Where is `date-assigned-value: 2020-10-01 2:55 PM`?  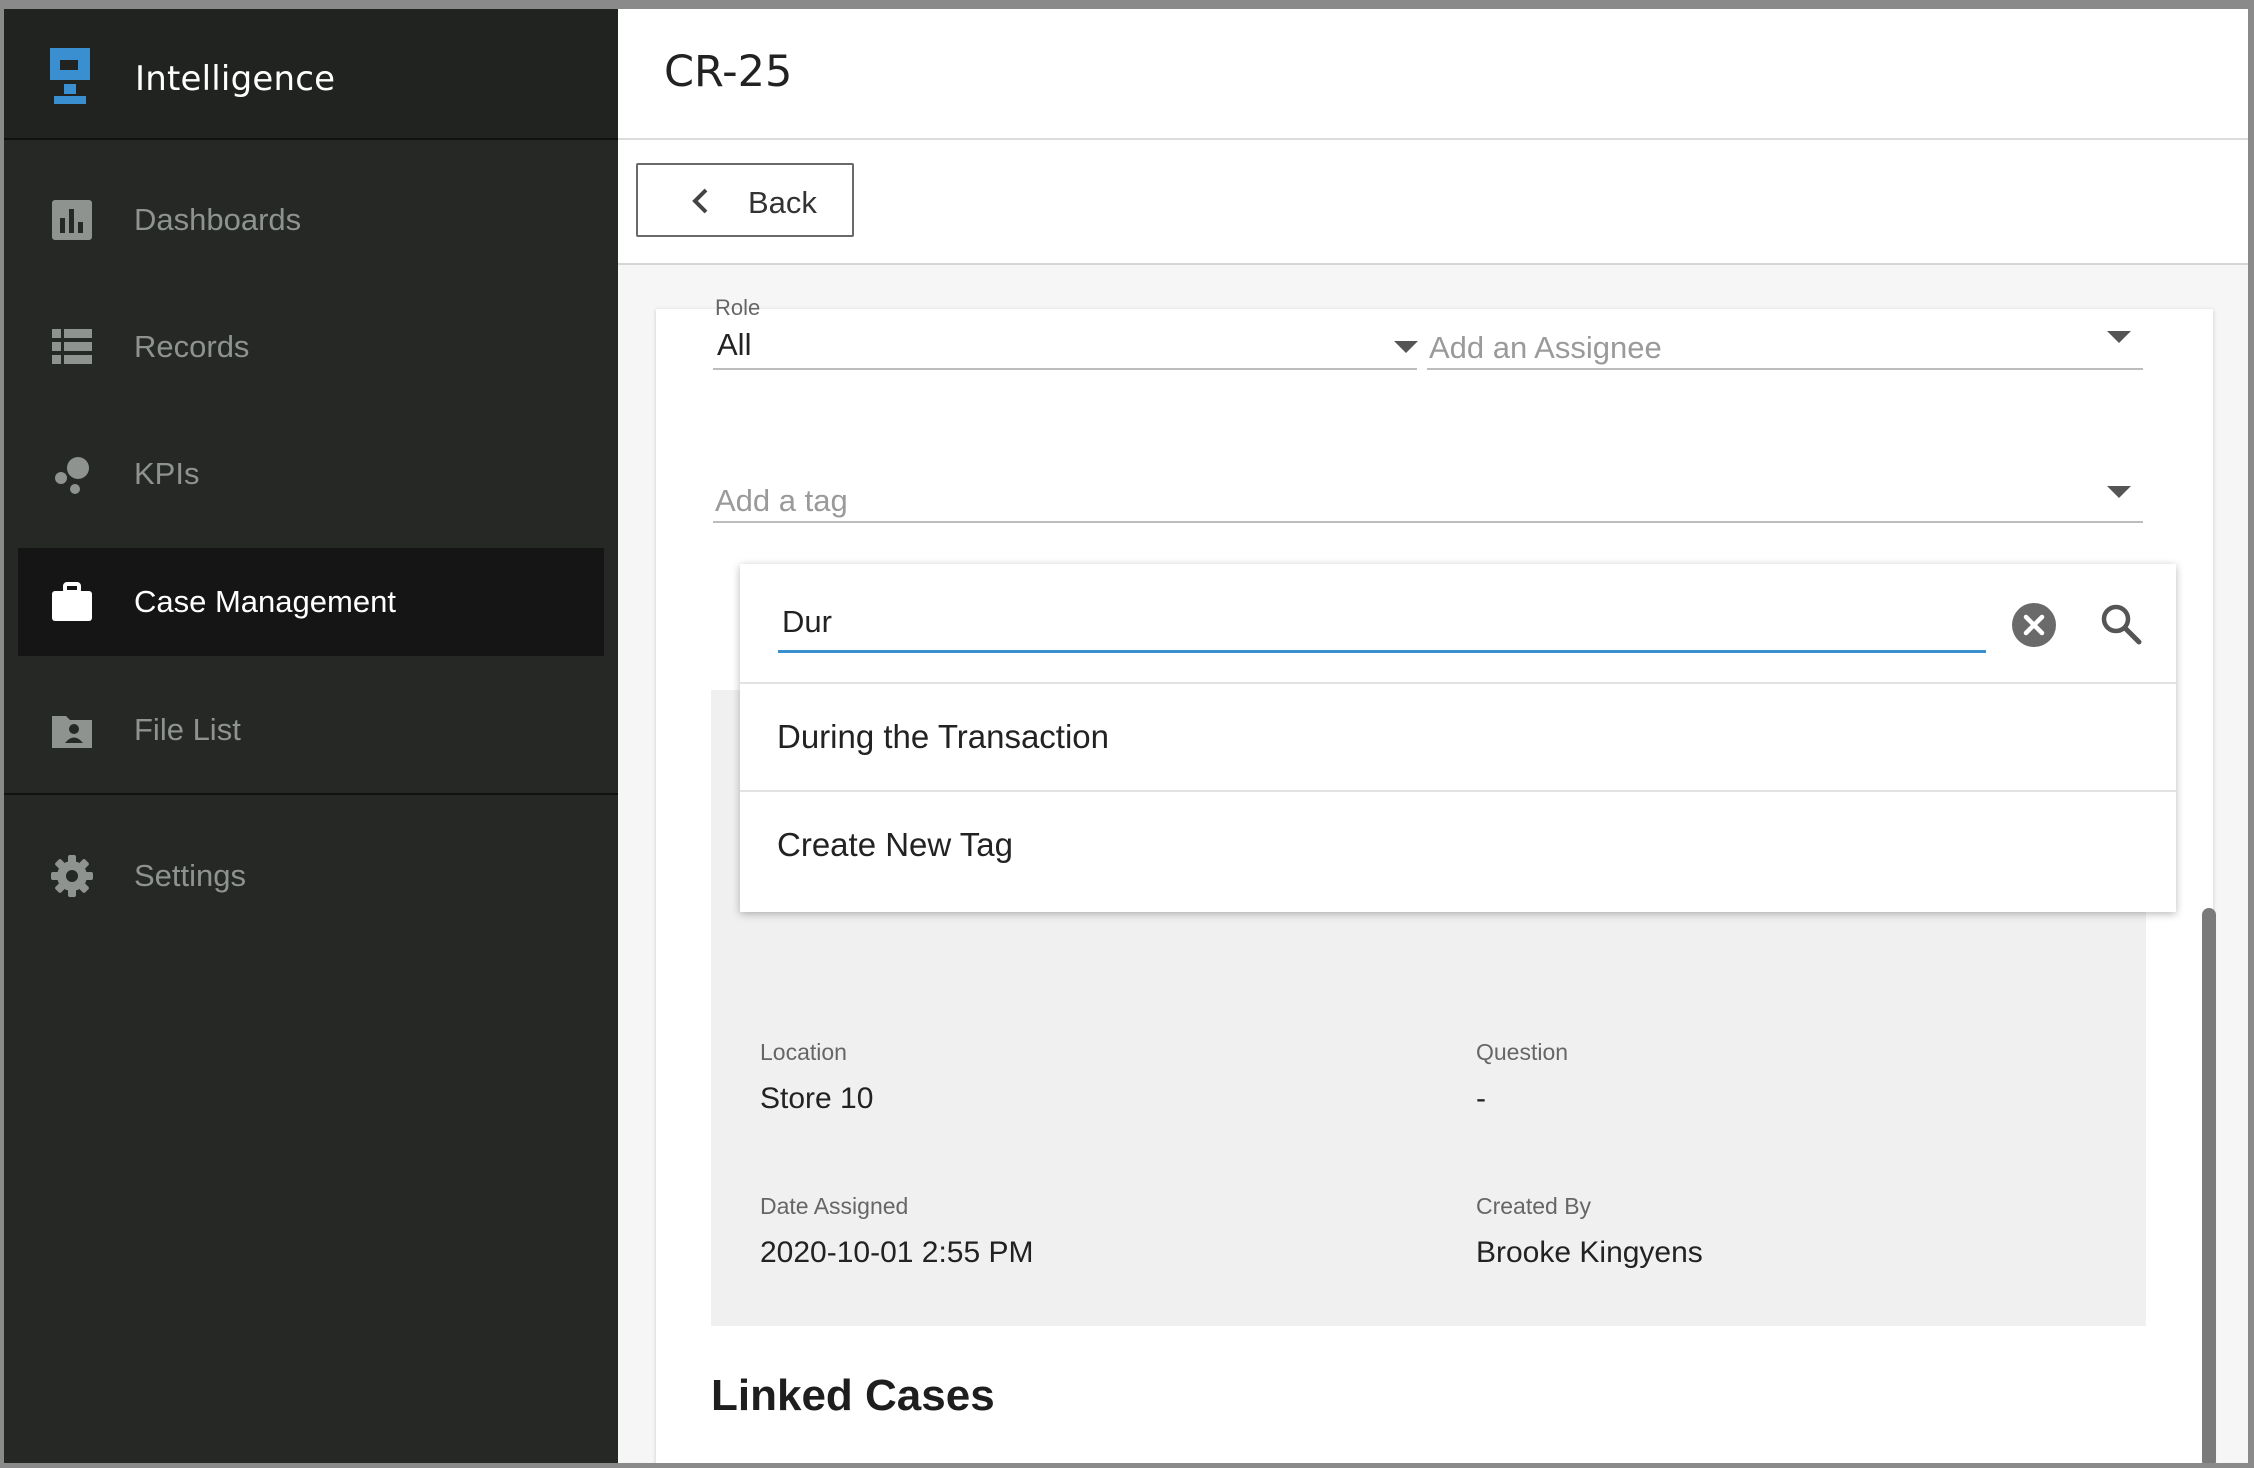
date-assigned-value: 2020-10-01 2:55 PM is located at coordinates (897, 1252).